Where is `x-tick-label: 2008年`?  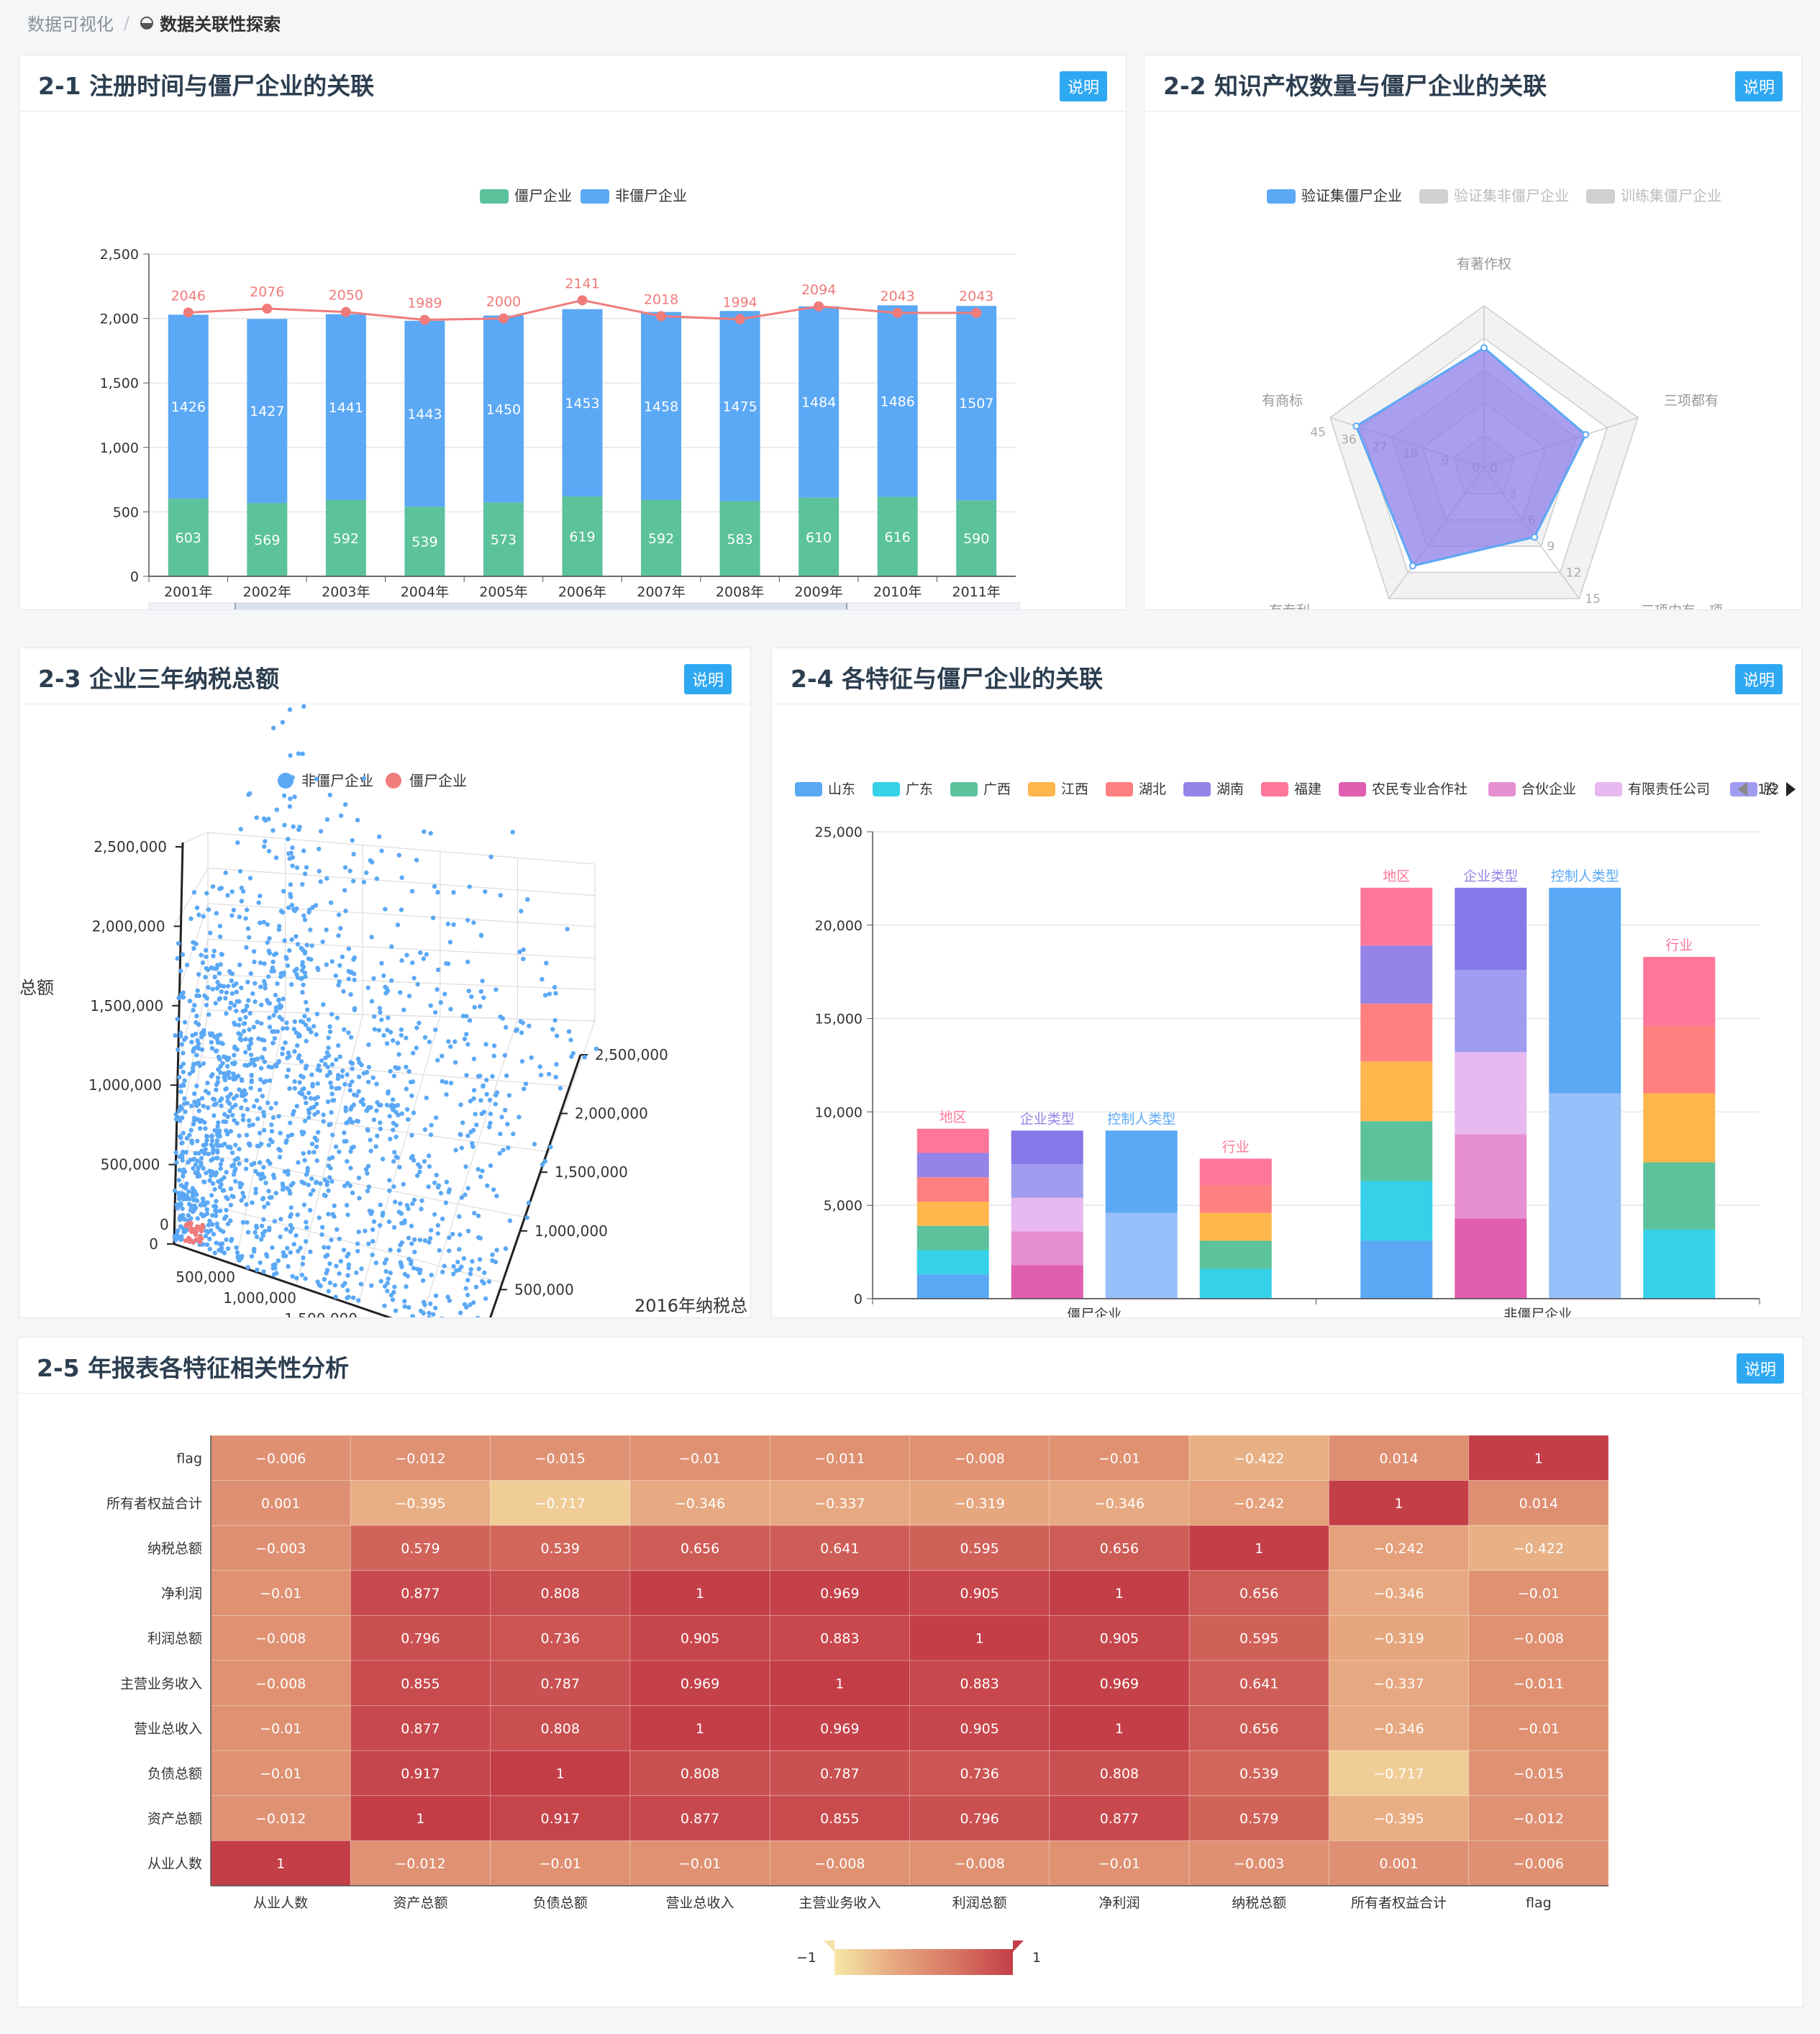 x-tick-label: 2008年 is located at coordinates (740, 592).